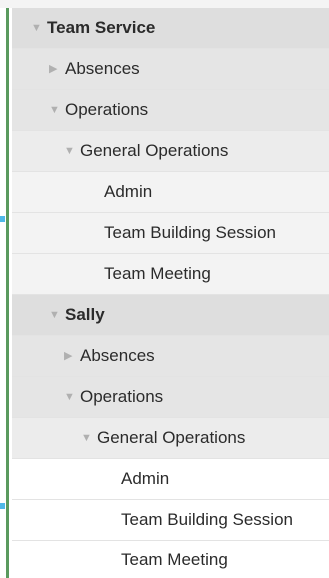 This screenshot has width=329, height=578. What do you see at coordinates (170, 28) in the screenshot?
I see `tree-node-team-service: ▼ Team Service` at bounding box center [170, 28].